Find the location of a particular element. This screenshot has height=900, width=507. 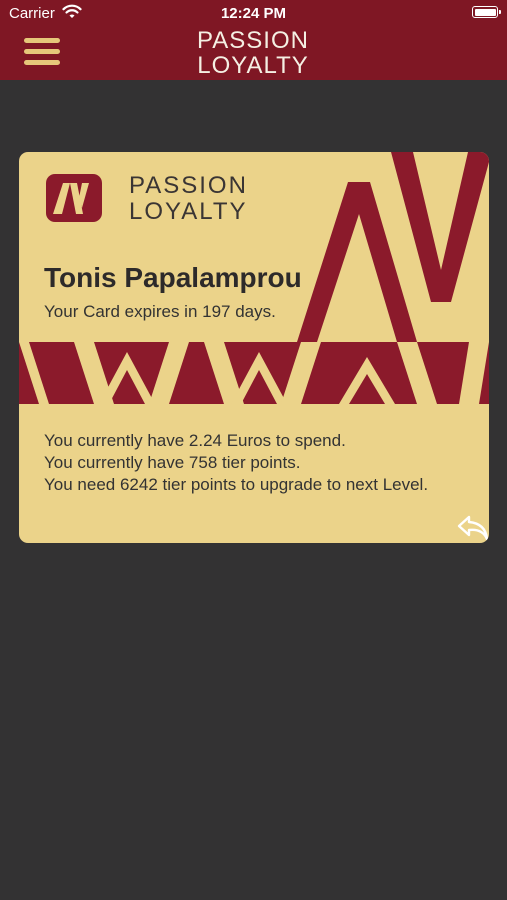

status-bar: Carrier 12:24 PM is located at coordinates (253, 13).